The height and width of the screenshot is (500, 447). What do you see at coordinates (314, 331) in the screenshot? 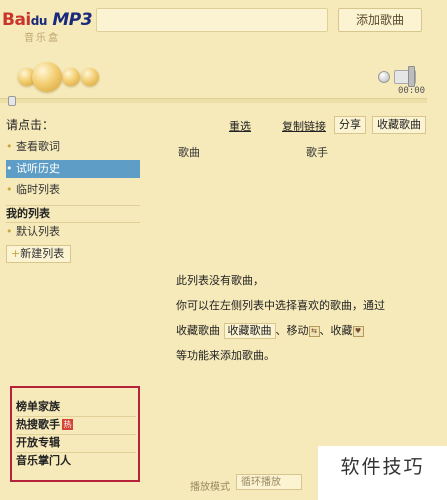
I see `move-icon: ⇆` at bounding box center [314, 331].